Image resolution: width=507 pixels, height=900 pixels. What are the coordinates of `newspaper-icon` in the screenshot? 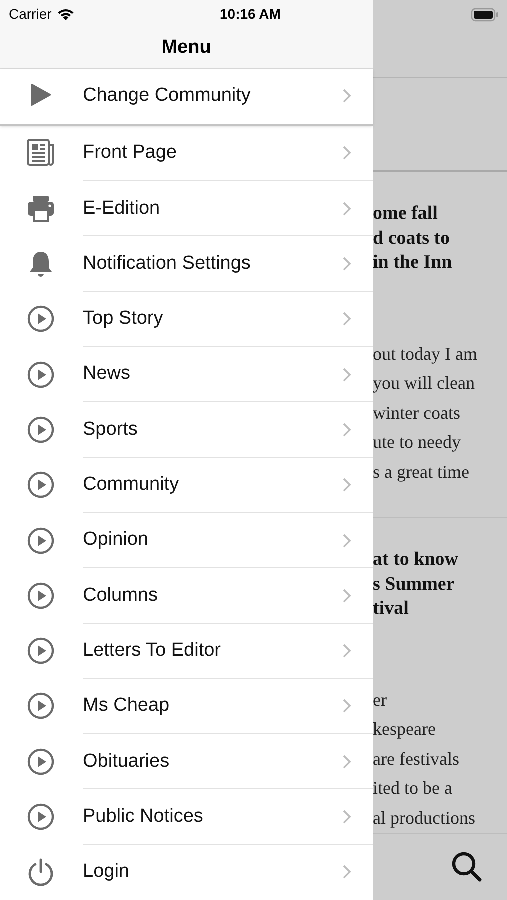 It's located at (41, 153).